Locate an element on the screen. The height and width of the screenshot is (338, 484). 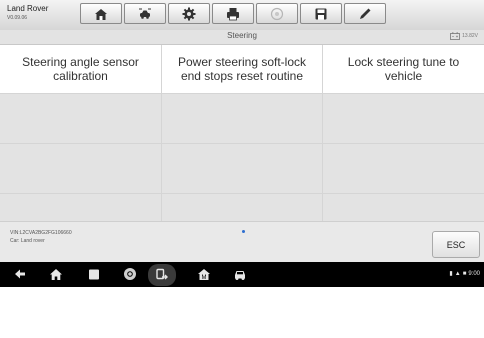
status-tray: ▮ ▲ ■ 9:00 is located at coordinates (464, 274).